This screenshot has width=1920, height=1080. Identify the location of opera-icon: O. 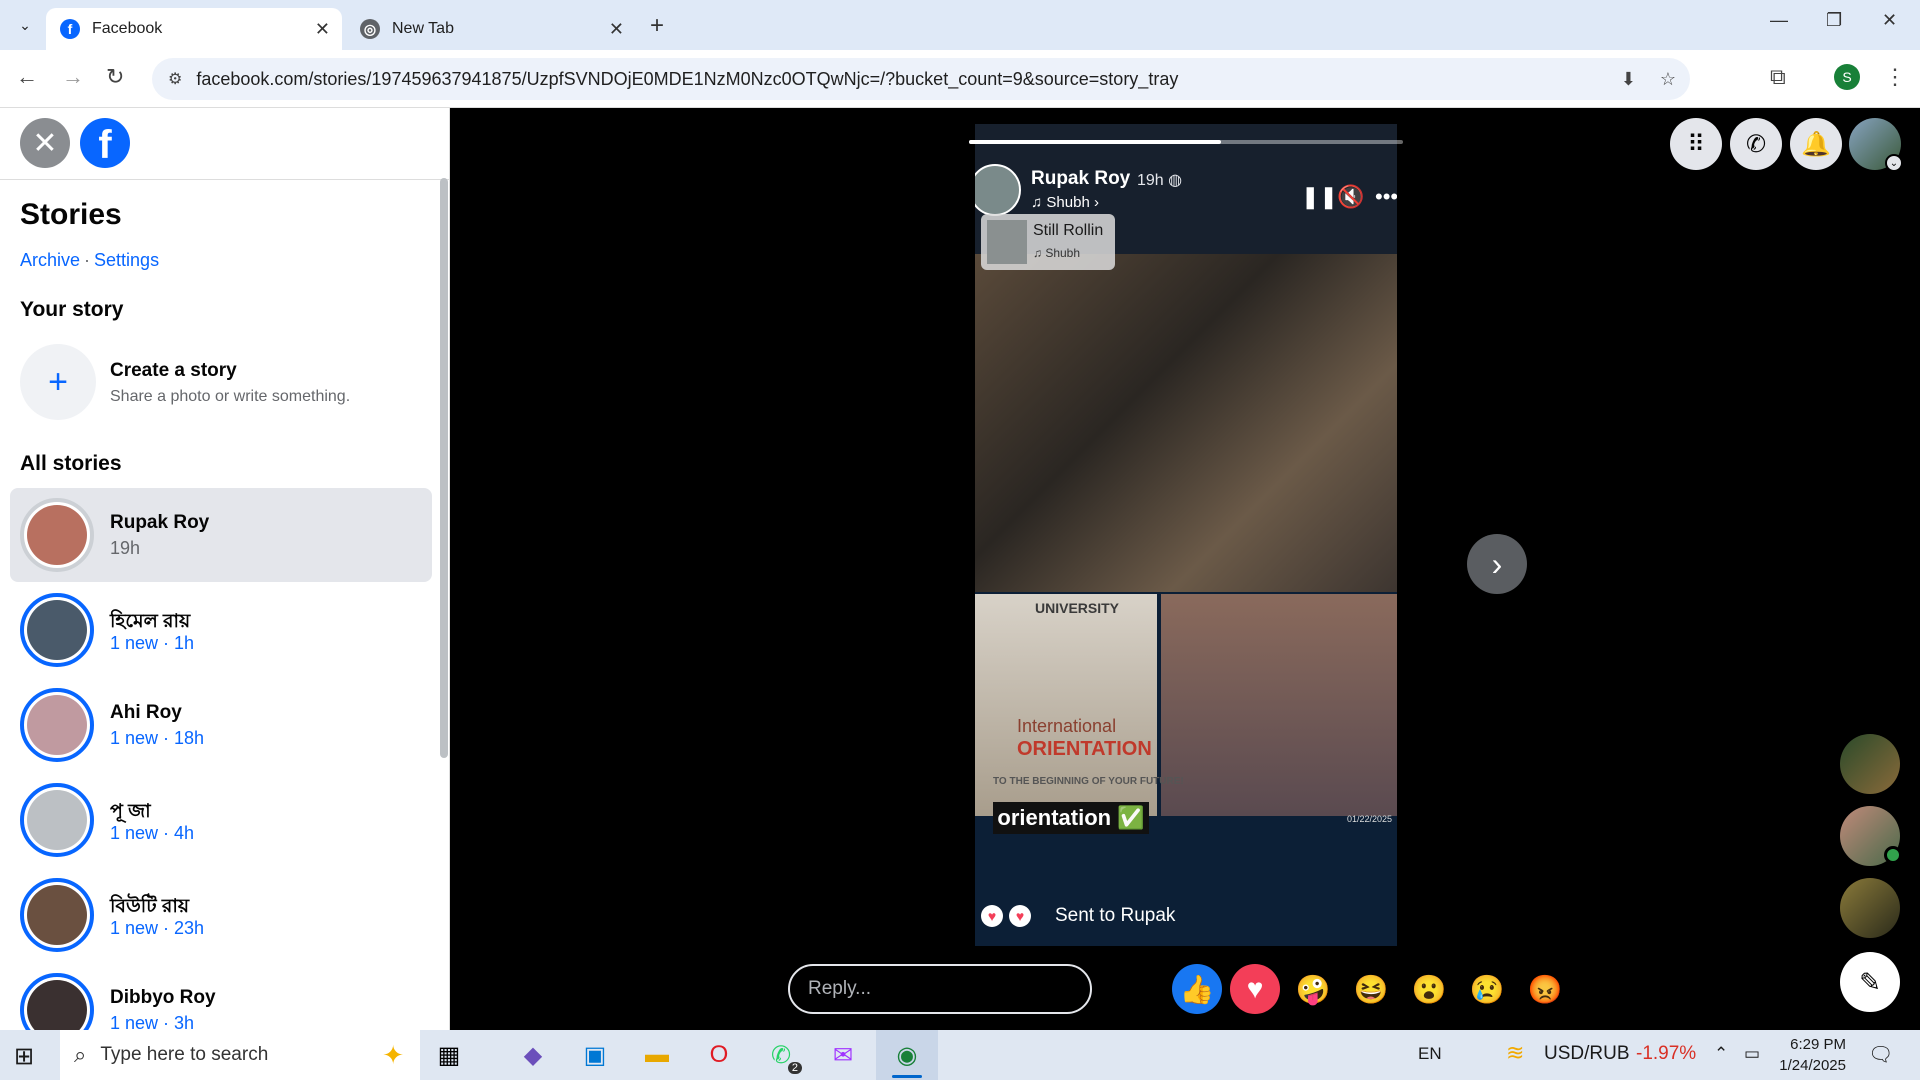
(719, 1055).